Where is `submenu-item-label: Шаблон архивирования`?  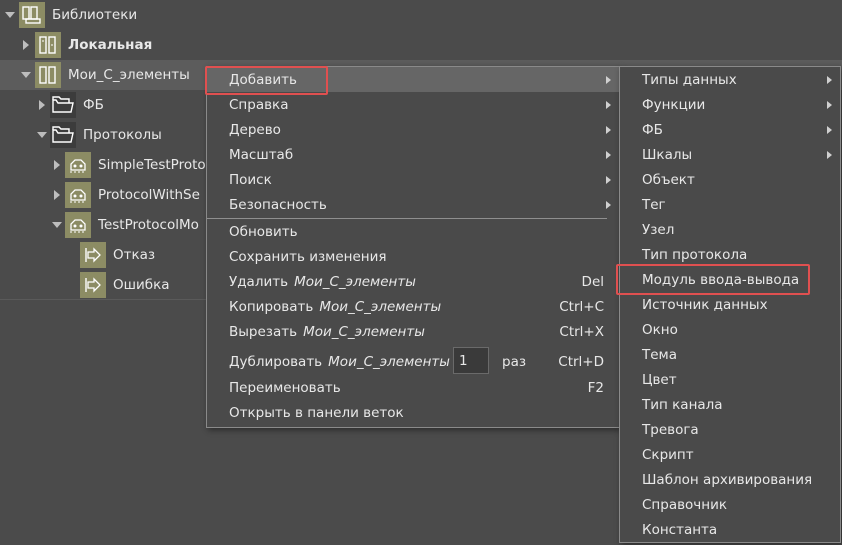 submenu-item-label: Шаблон архивирования is located at coordinates (727, 479).